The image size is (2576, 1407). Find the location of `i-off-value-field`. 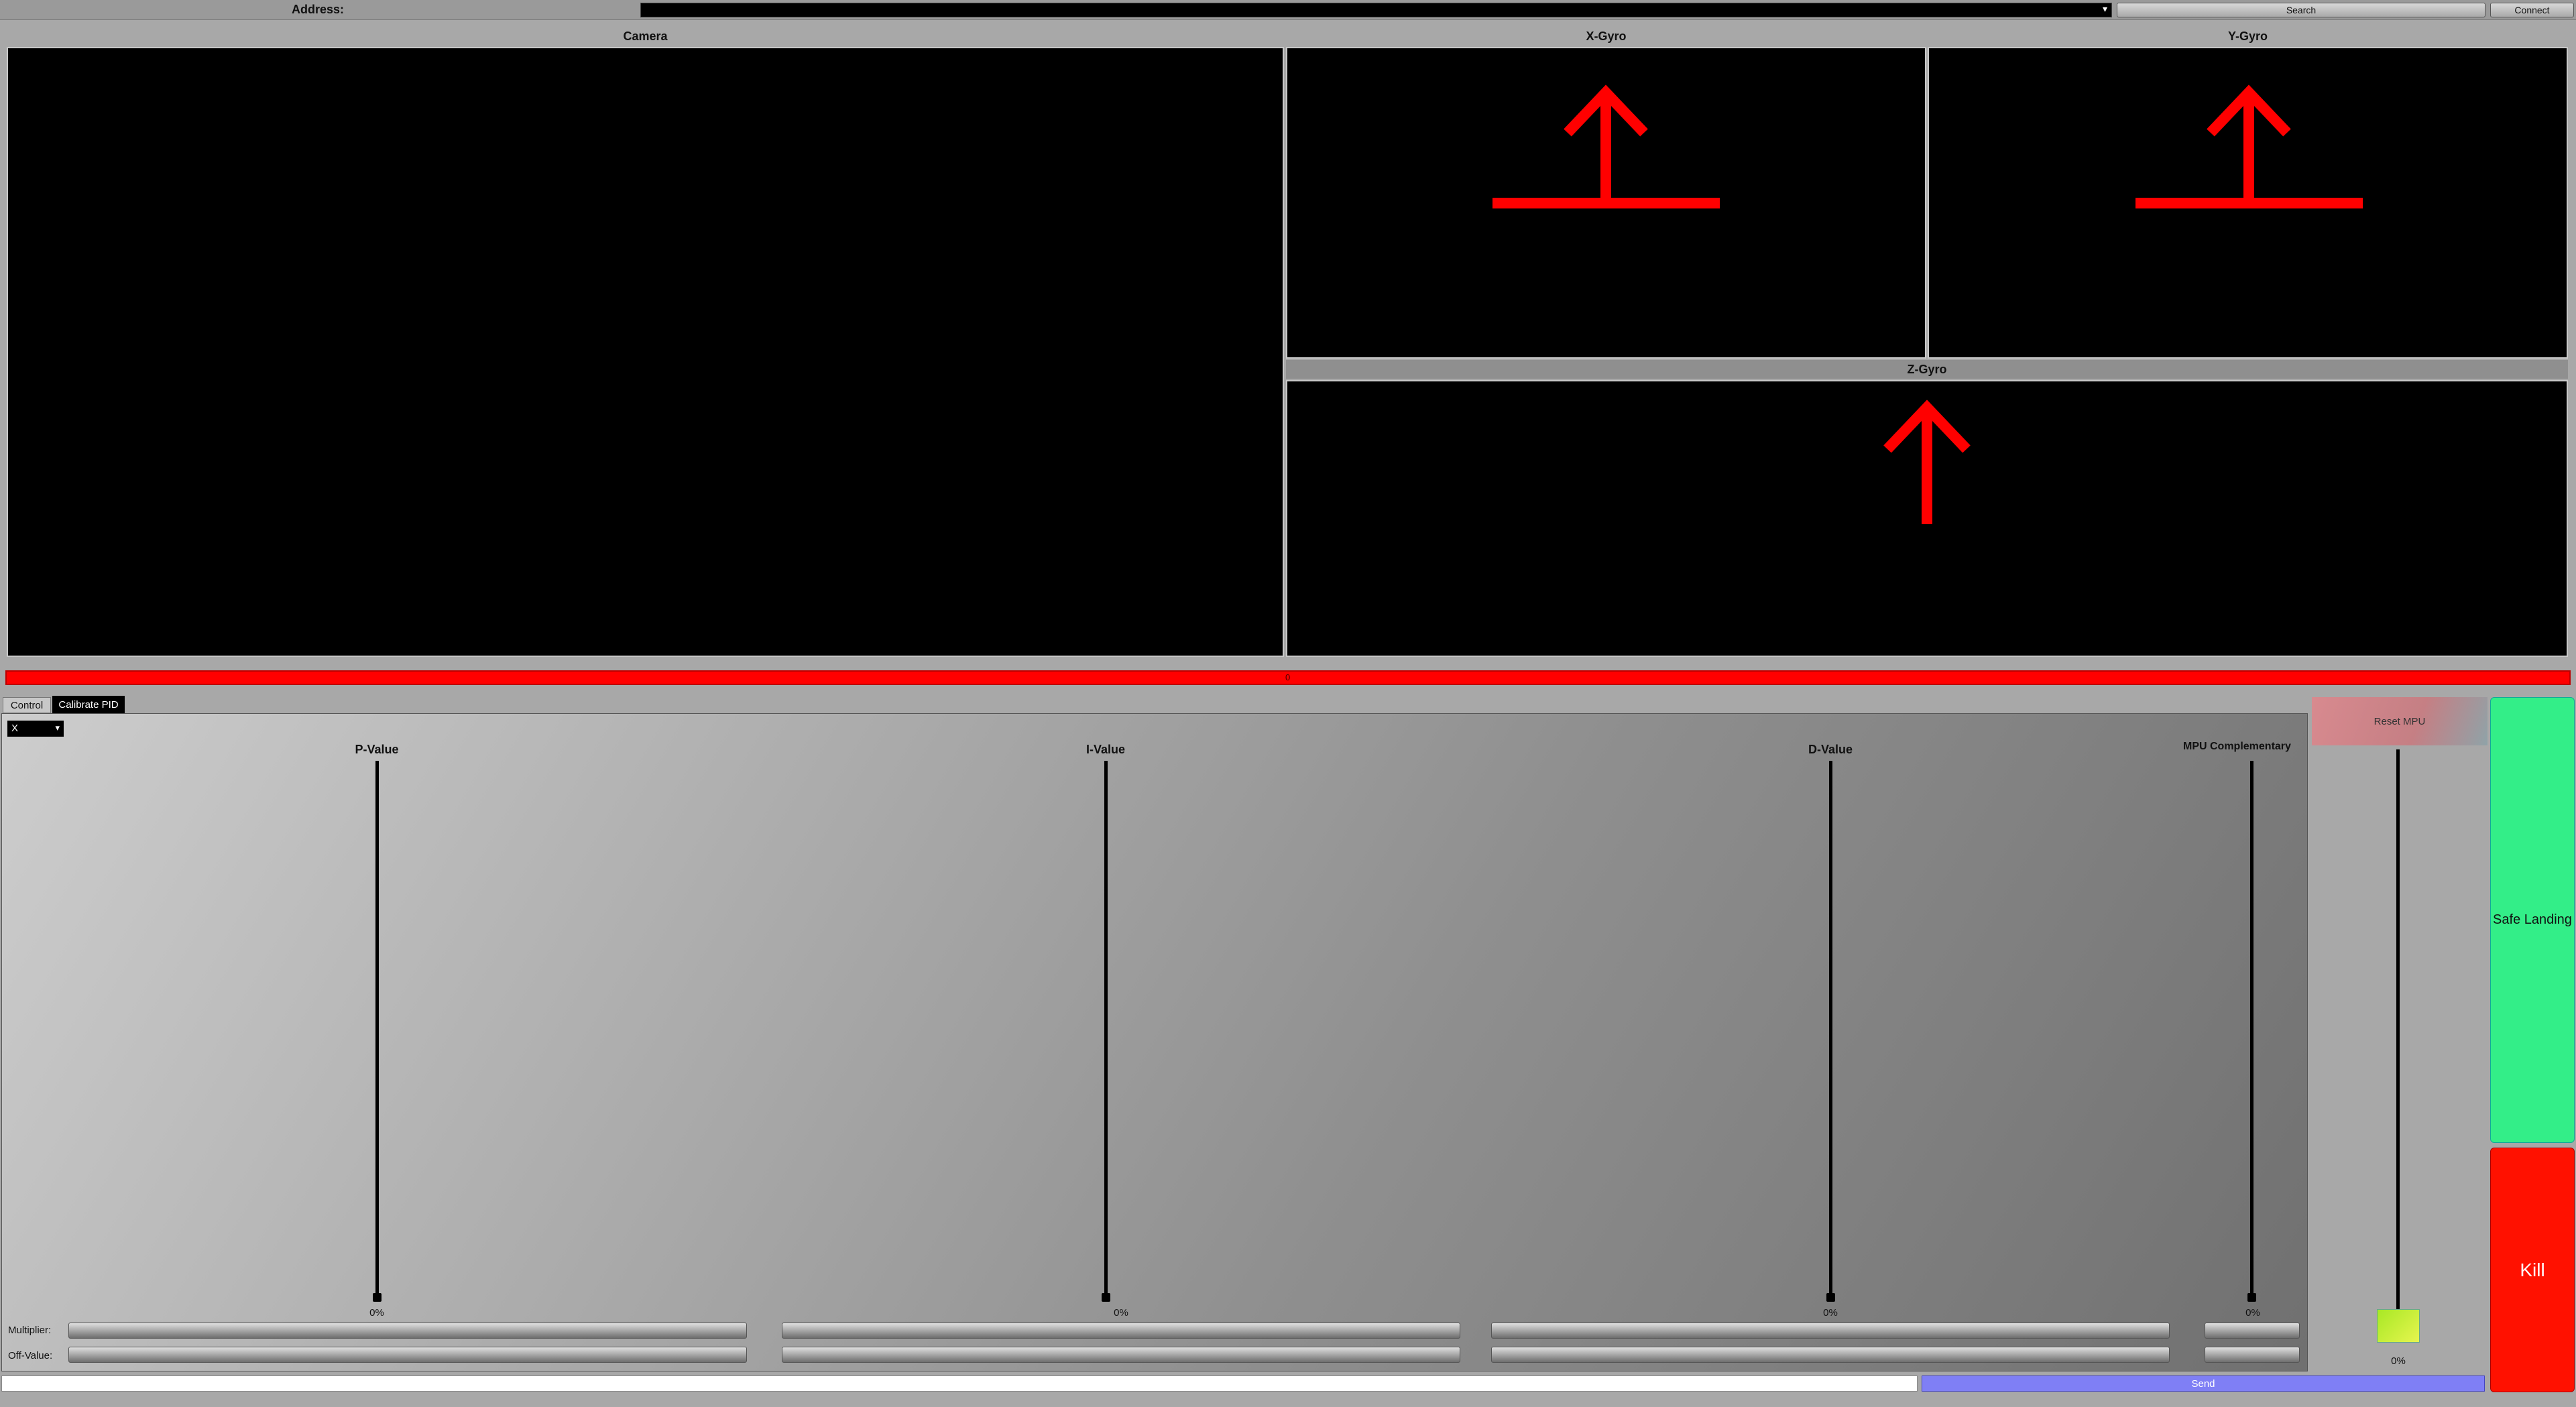

i-off-value-field is located at coordinates (1121, 1355).